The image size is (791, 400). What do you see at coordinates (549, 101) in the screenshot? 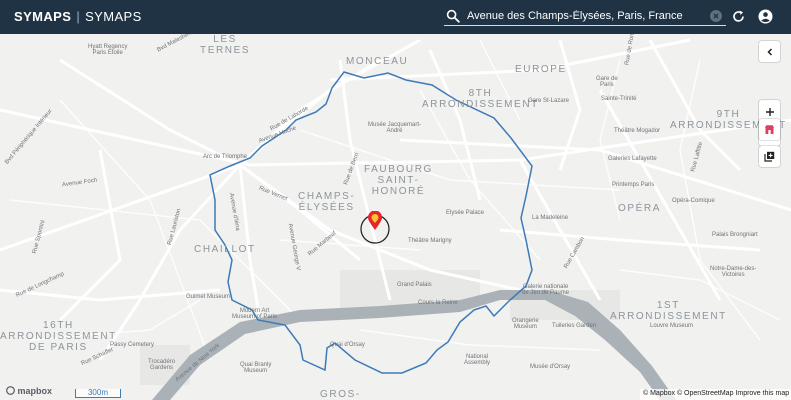
I see `place-label: Gare St-Lazare` at bounding box center [549, 101].